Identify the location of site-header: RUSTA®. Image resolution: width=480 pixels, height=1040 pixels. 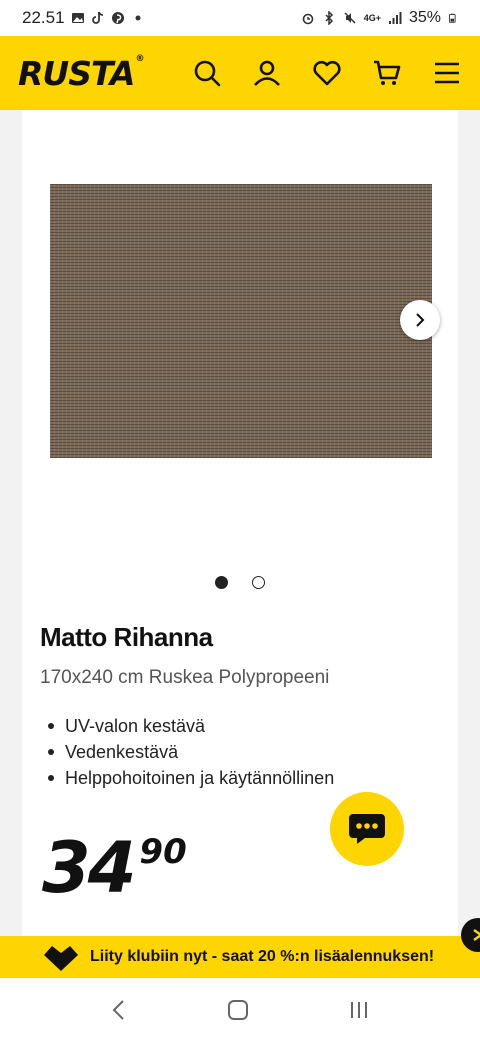
(240, 73).